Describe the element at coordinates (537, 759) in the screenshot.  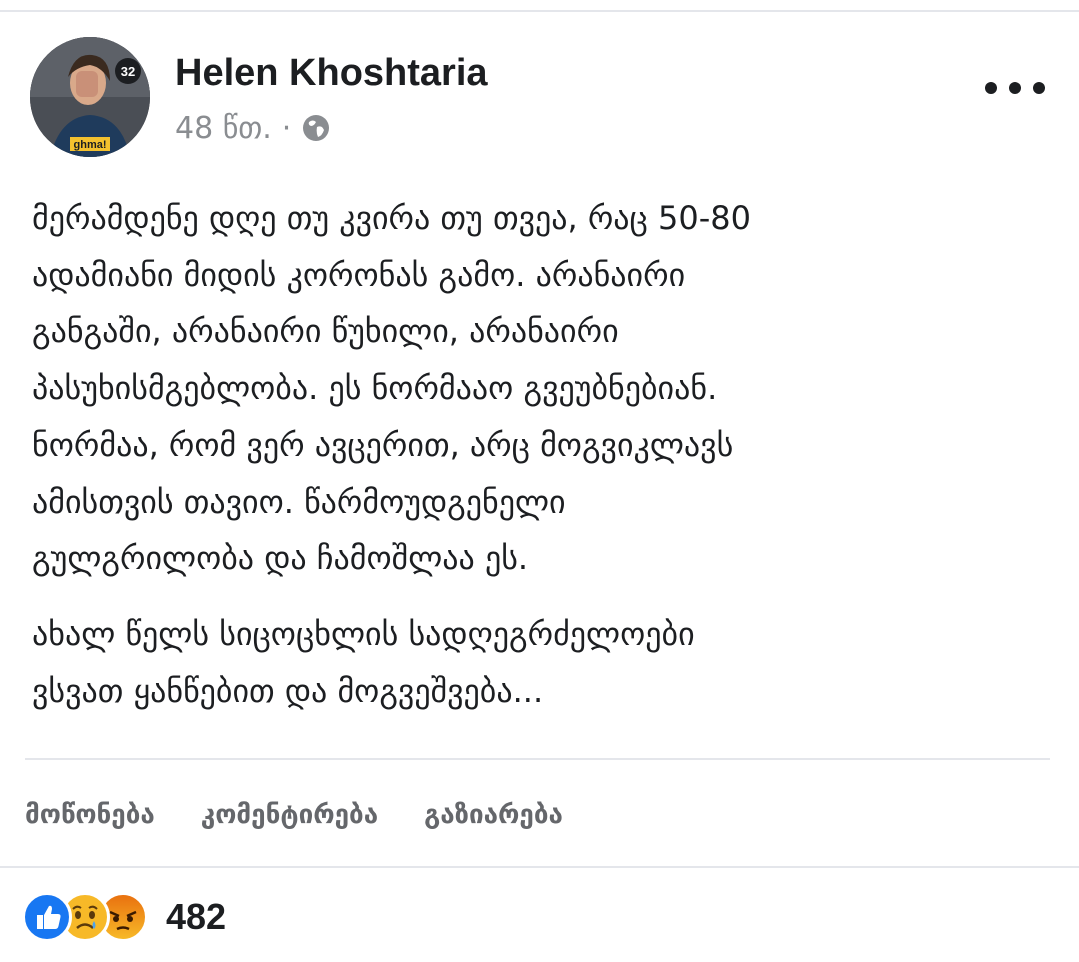
I see `actions-top-divider` at that location.